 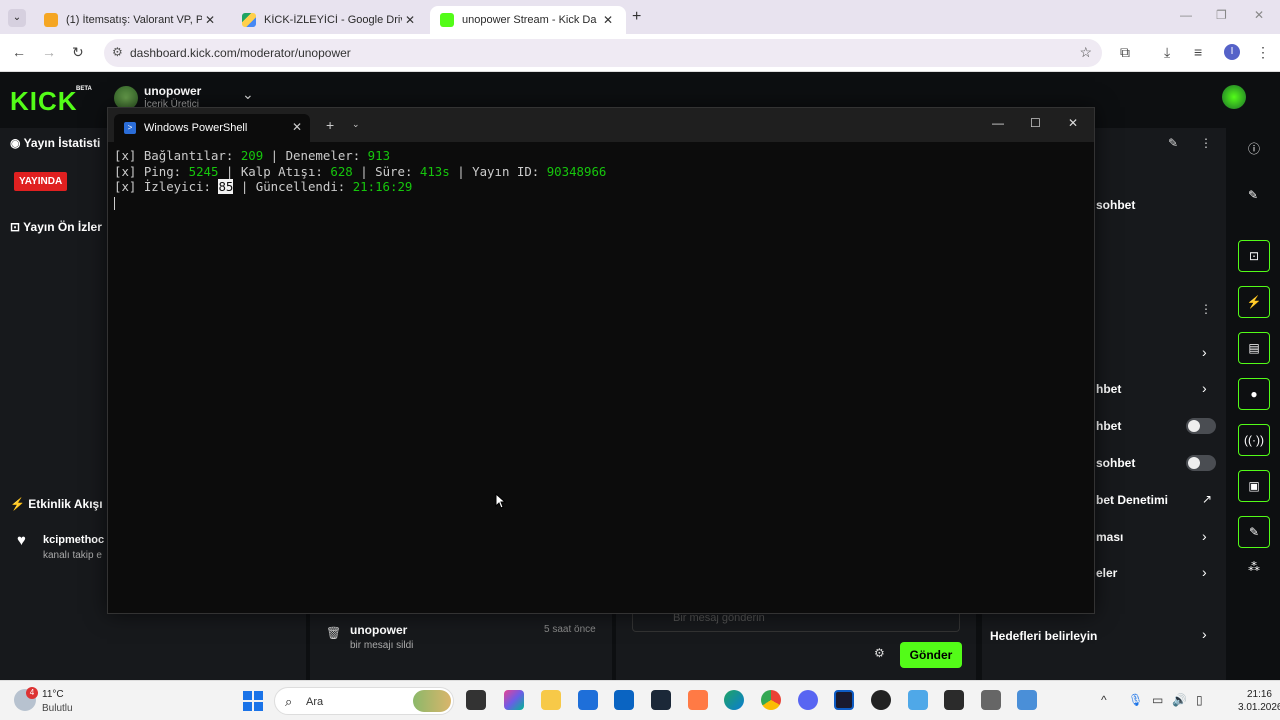 I want to click on lightning-icon: ⚡, so click(x=1254, y=302).